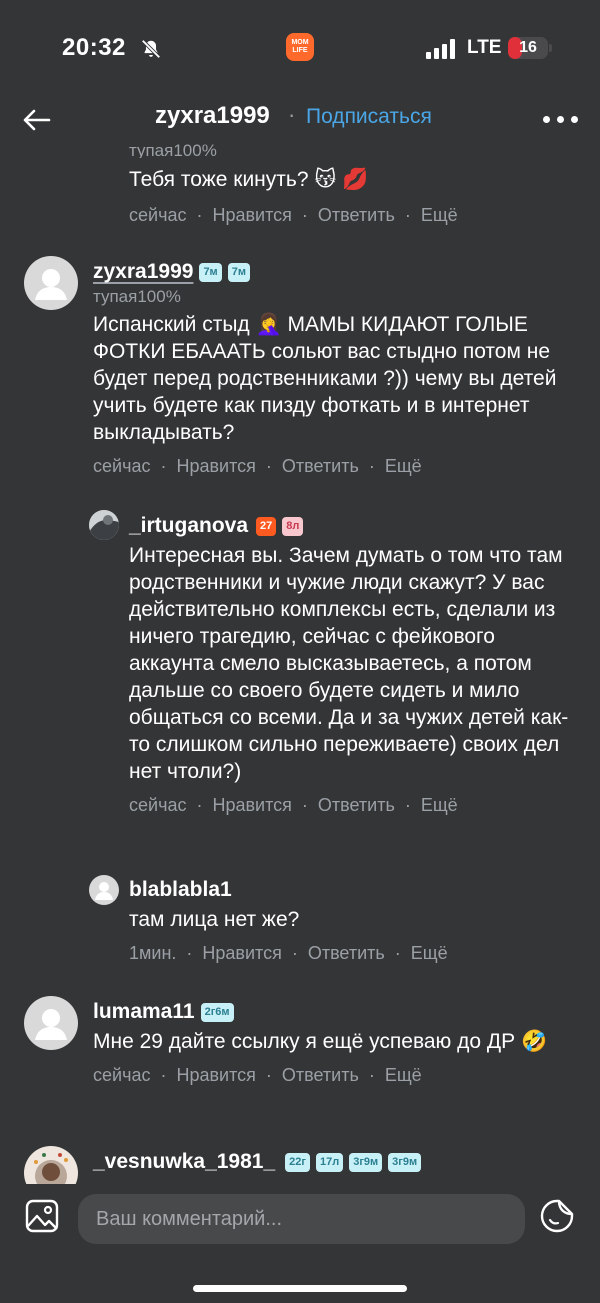  What do you see at coordinates (143, 272) in the screenshot?
I see `comment-username: zyxra1999` at bounding box center [143, 272].